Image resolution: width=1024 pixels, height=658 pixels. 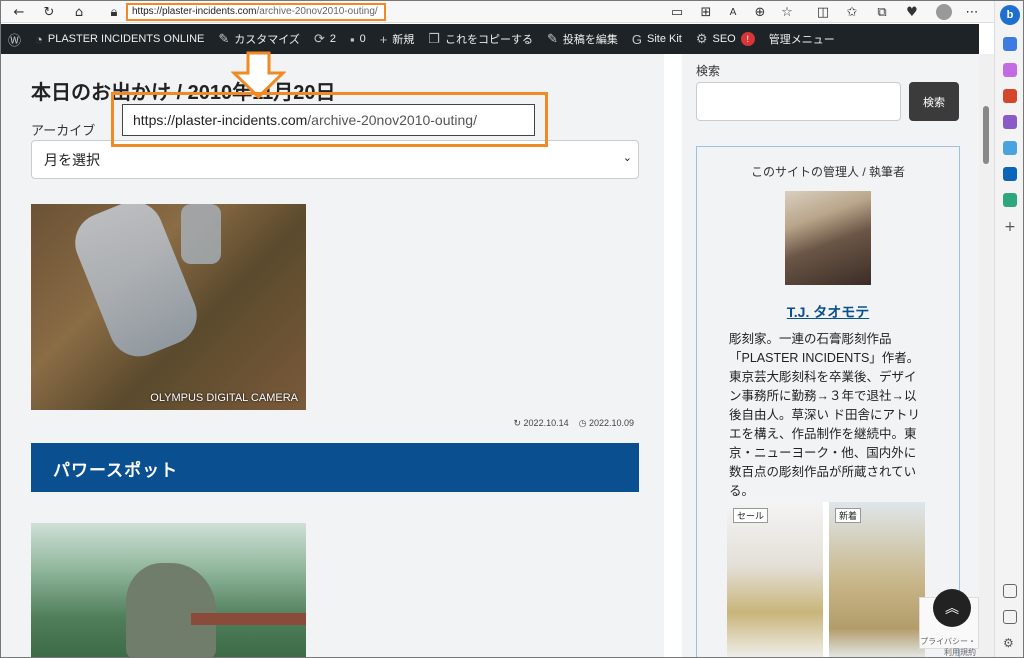 I want to click on admin-menu-label: 管理メニュー, so click(x=801, y=40).